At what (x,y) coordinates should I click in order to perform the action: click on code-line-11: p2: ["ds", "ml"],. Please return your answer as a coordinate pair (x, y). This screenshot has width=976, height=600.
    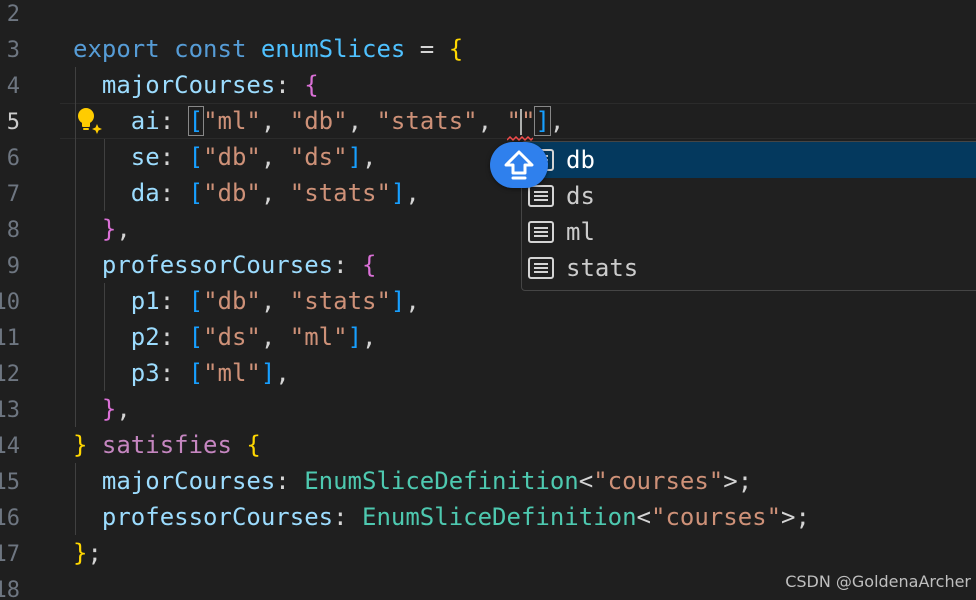
    Looking at the image, I should click on (225, 337).